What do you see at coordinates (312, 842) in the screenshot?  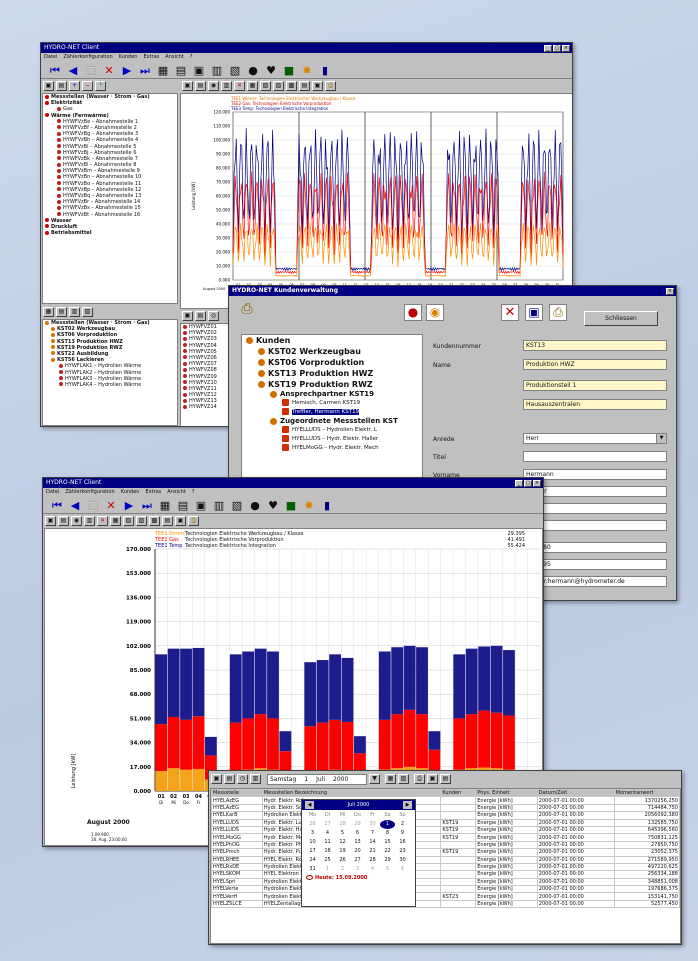 I see `calendar-day: 10` at bounding box center [312, 842].